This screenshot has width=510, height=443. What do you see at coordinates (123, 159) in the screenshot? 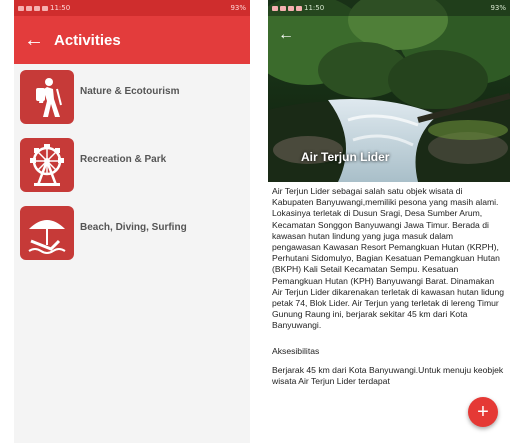
I see `list-item-label: Recreation & Park` at bounding box center [123, 159].